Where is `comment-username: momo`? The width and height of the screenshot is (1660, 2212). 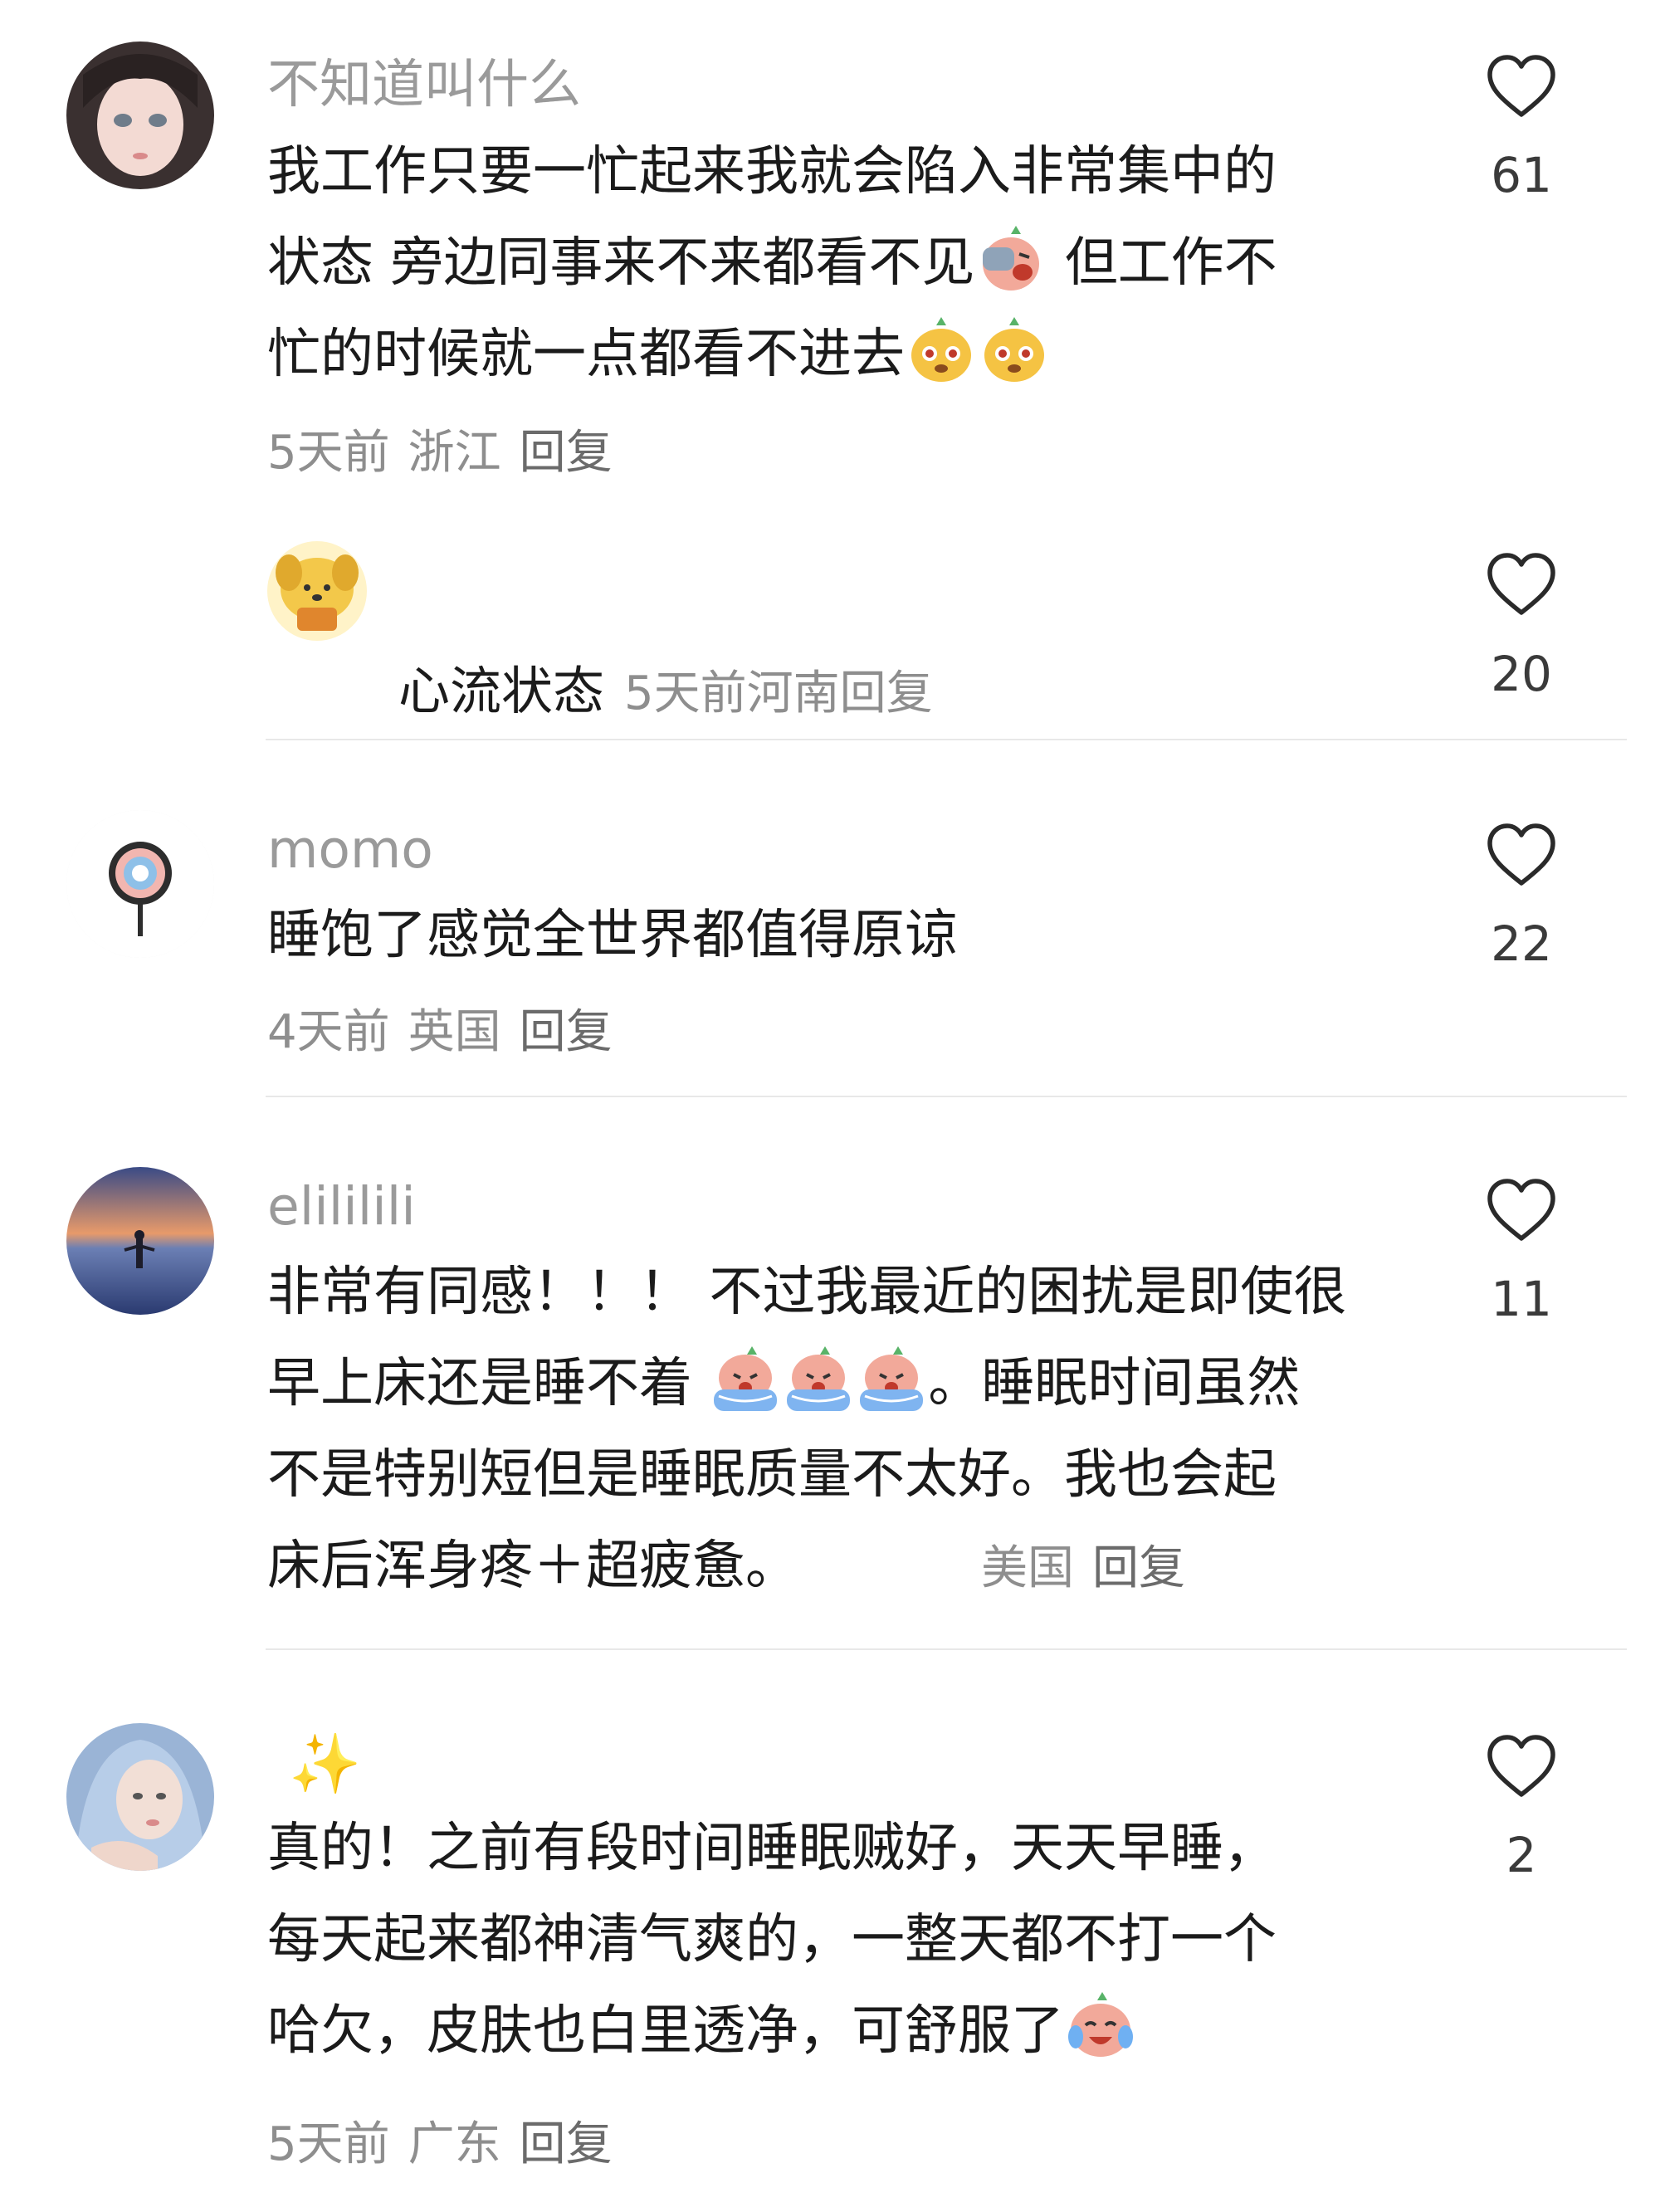
comment-username: momo is located at coordinates (350, 849).